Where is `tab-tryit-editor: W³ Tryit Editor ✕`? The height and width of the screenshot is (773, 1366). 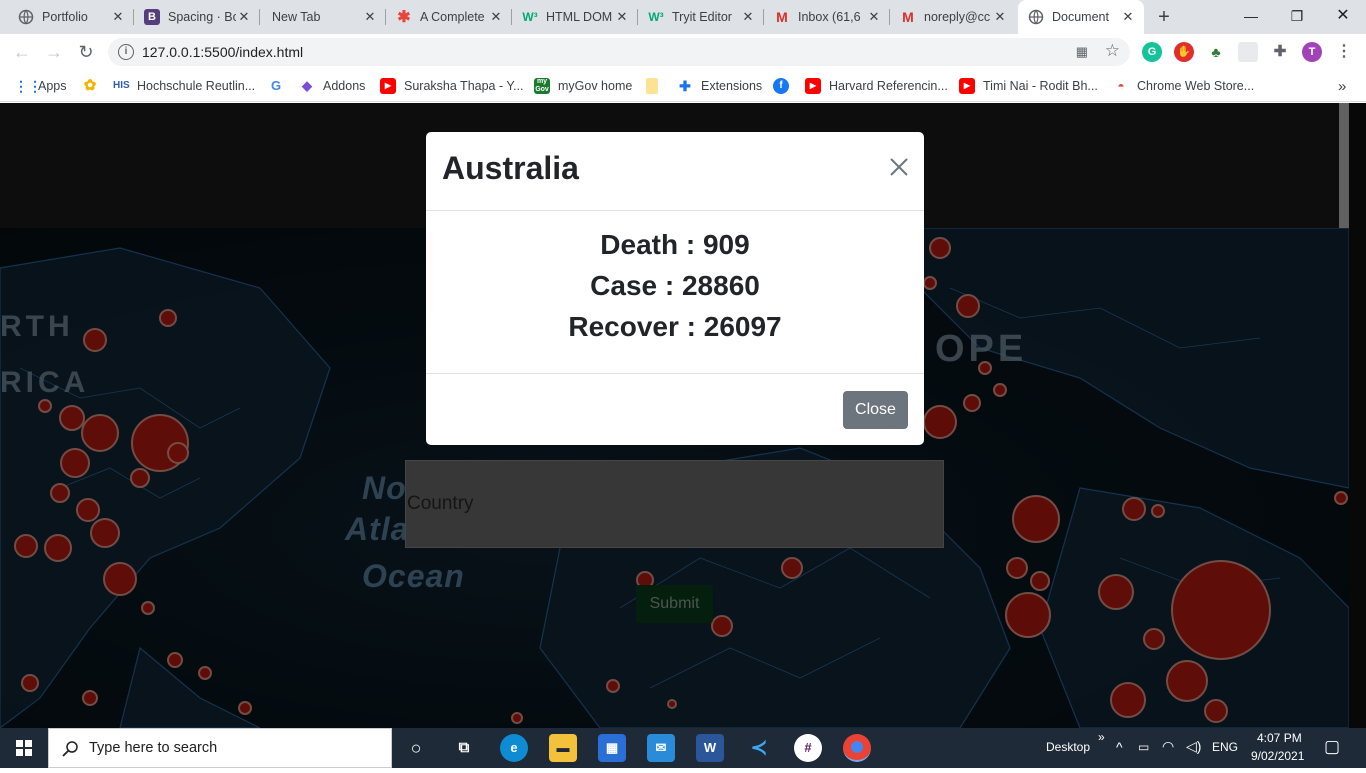
tab-tryit-editor: W³ Tryit Editor ✕ is located at coordinates (701, 17).